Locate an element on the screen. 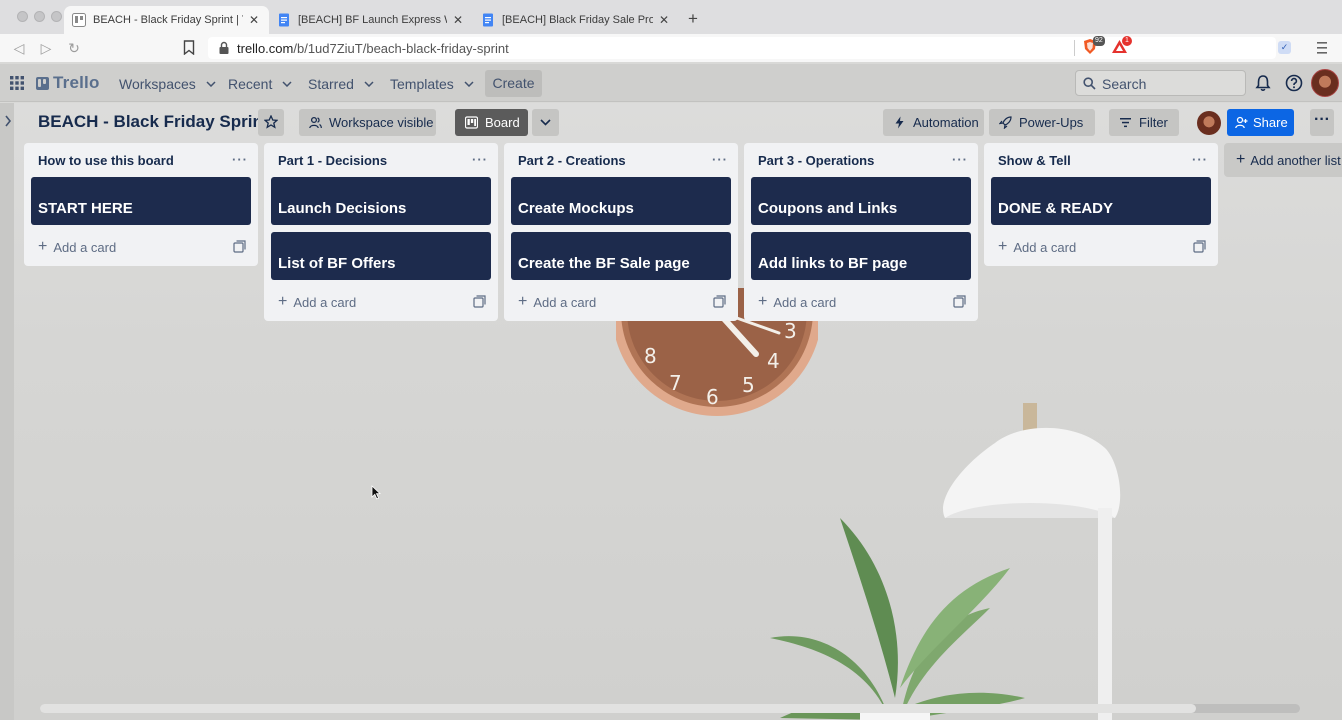  list-header: Show & Tell ··· is located at coordinates (1101, 160).